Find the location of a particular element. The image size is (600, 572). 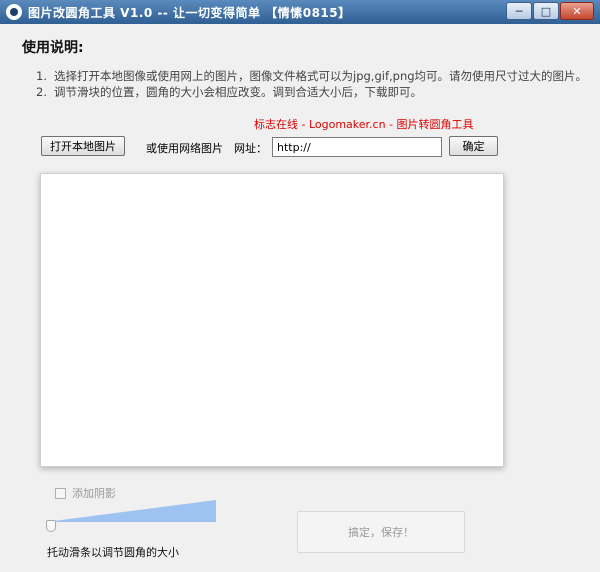

promo-link: 标志在线 - Logomaker.cn - 图片转圆角工具 is located at coordinates (364, 124).